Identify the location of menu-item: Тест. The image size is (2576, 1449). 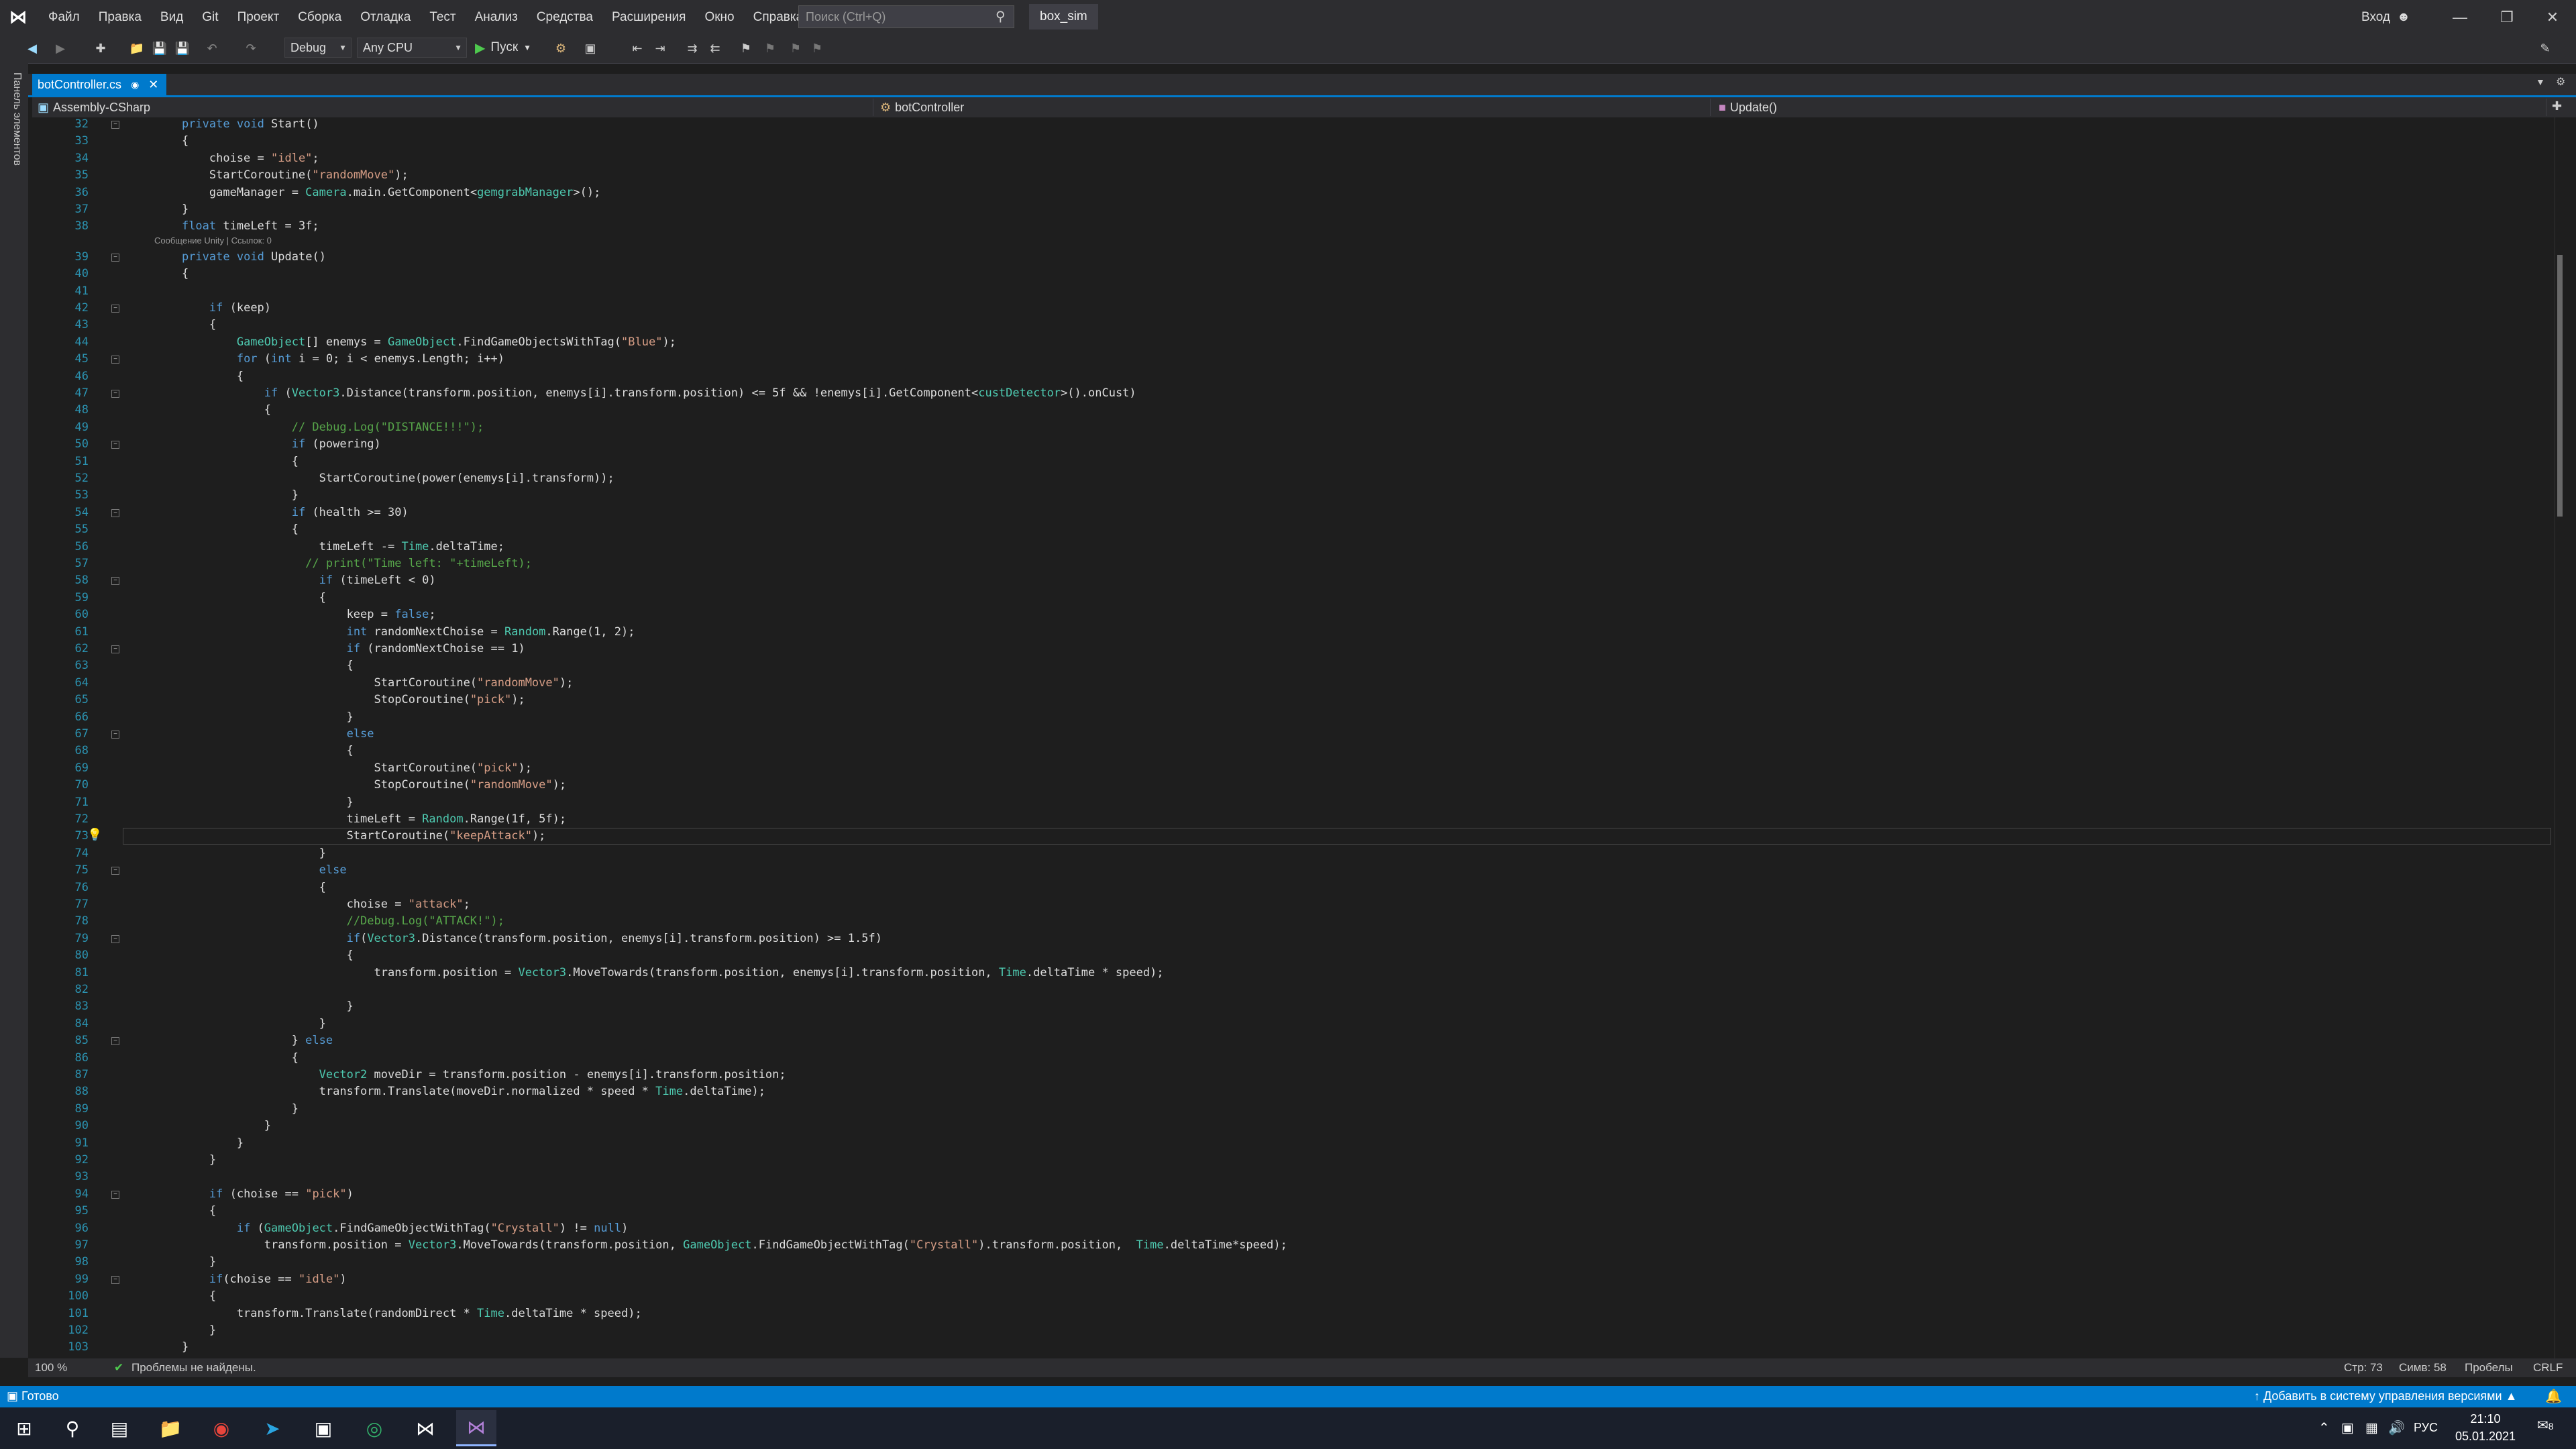
(442, 17).